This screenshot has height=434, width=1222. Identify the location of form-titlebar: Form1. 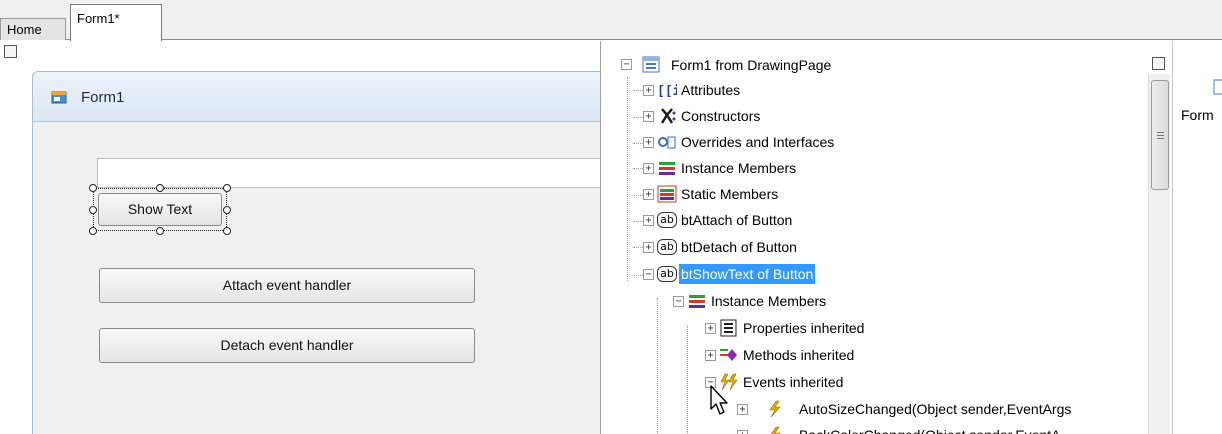
(322, 97).